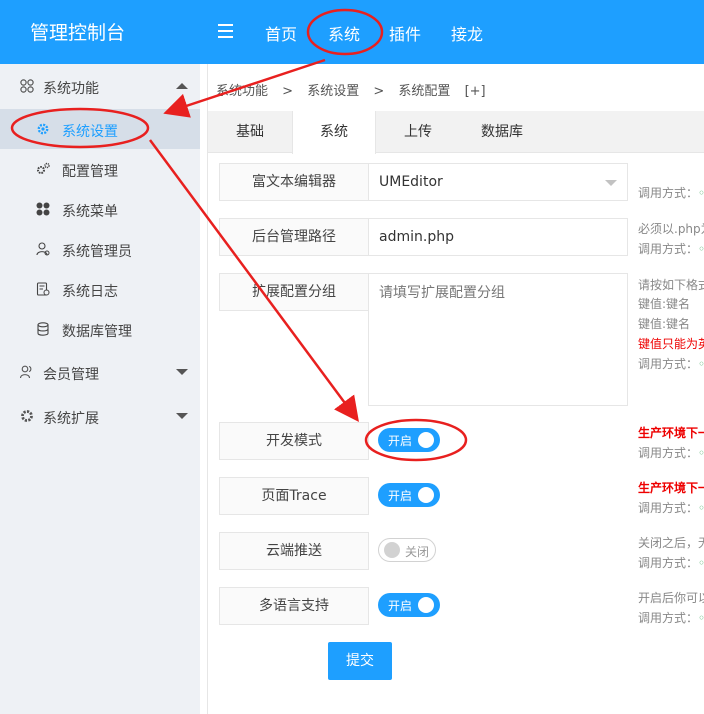 This screenshot has width=704, height=714. Describe the element at coordinates (333, 91) in the screenshot. I see `breadcrumb-link-system-settings: 系统设置` at that location.